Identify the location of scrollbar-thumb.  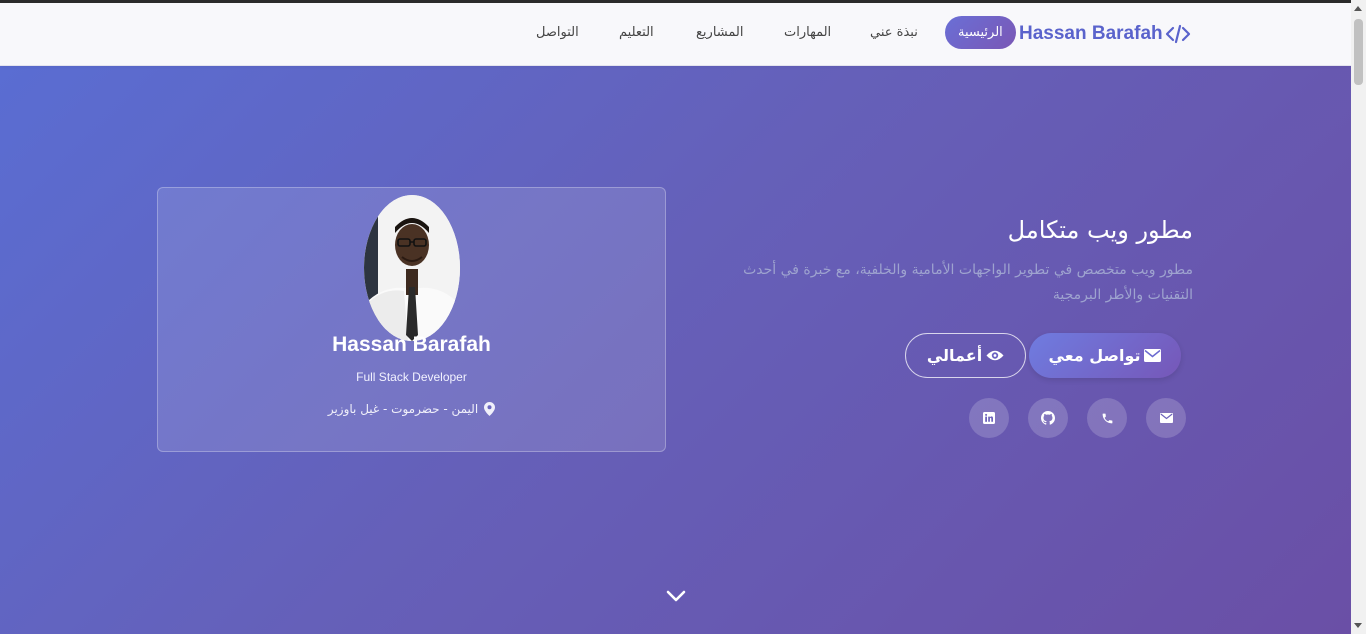
(1358, 52).